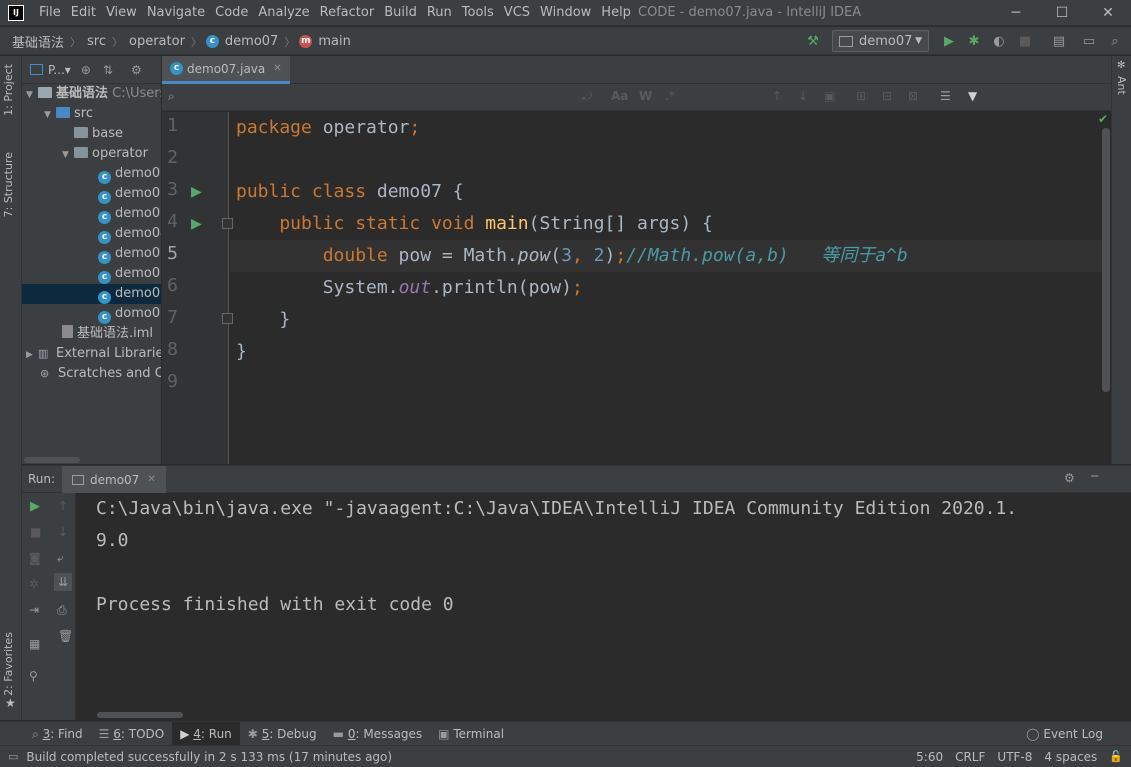 The width and height of the screenshot is (1131, 767). I want to click on menu-analyze: Analyze, so click(283, 13).